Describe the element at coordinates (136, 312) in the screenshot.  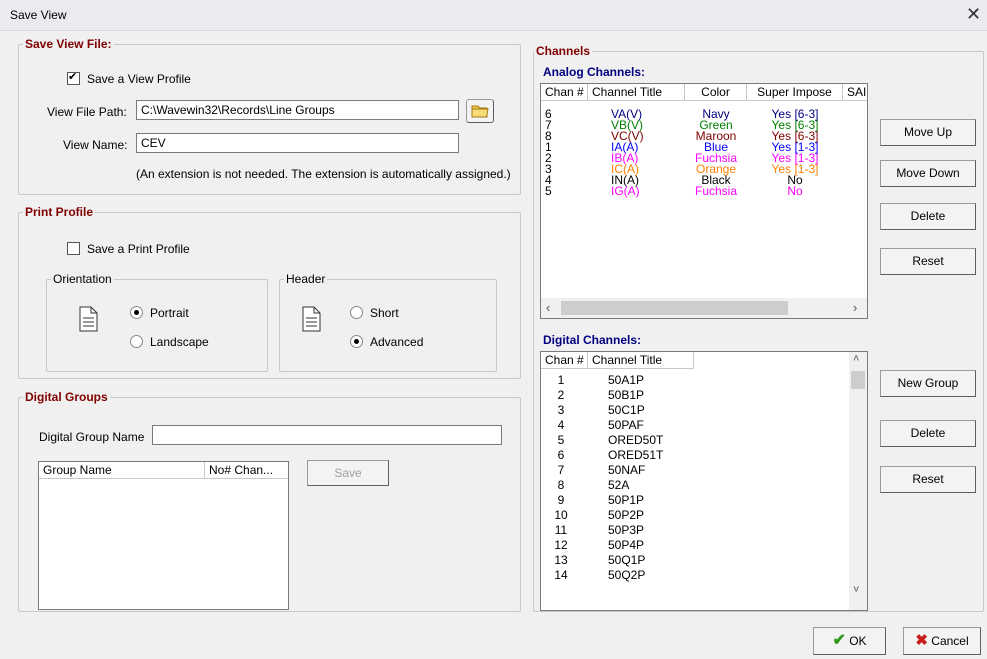
I see `portrait-radio` at that location.